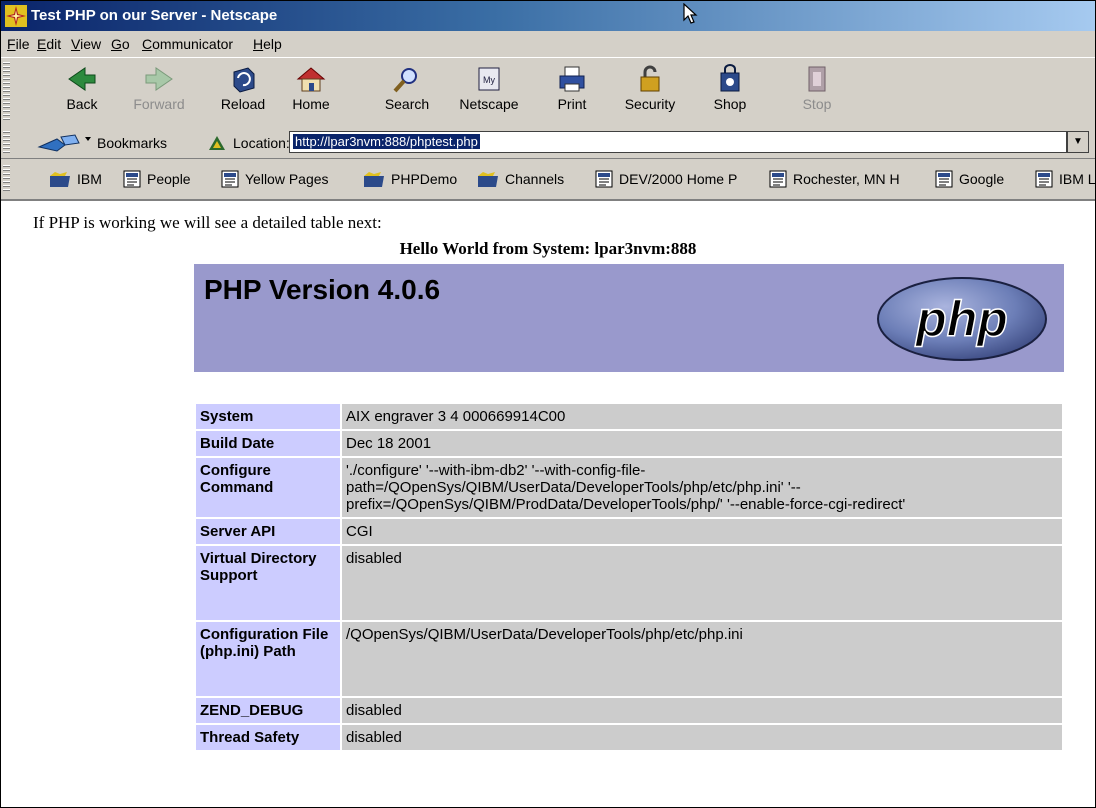  I want to click on location-page-icon, so click(217, 143).